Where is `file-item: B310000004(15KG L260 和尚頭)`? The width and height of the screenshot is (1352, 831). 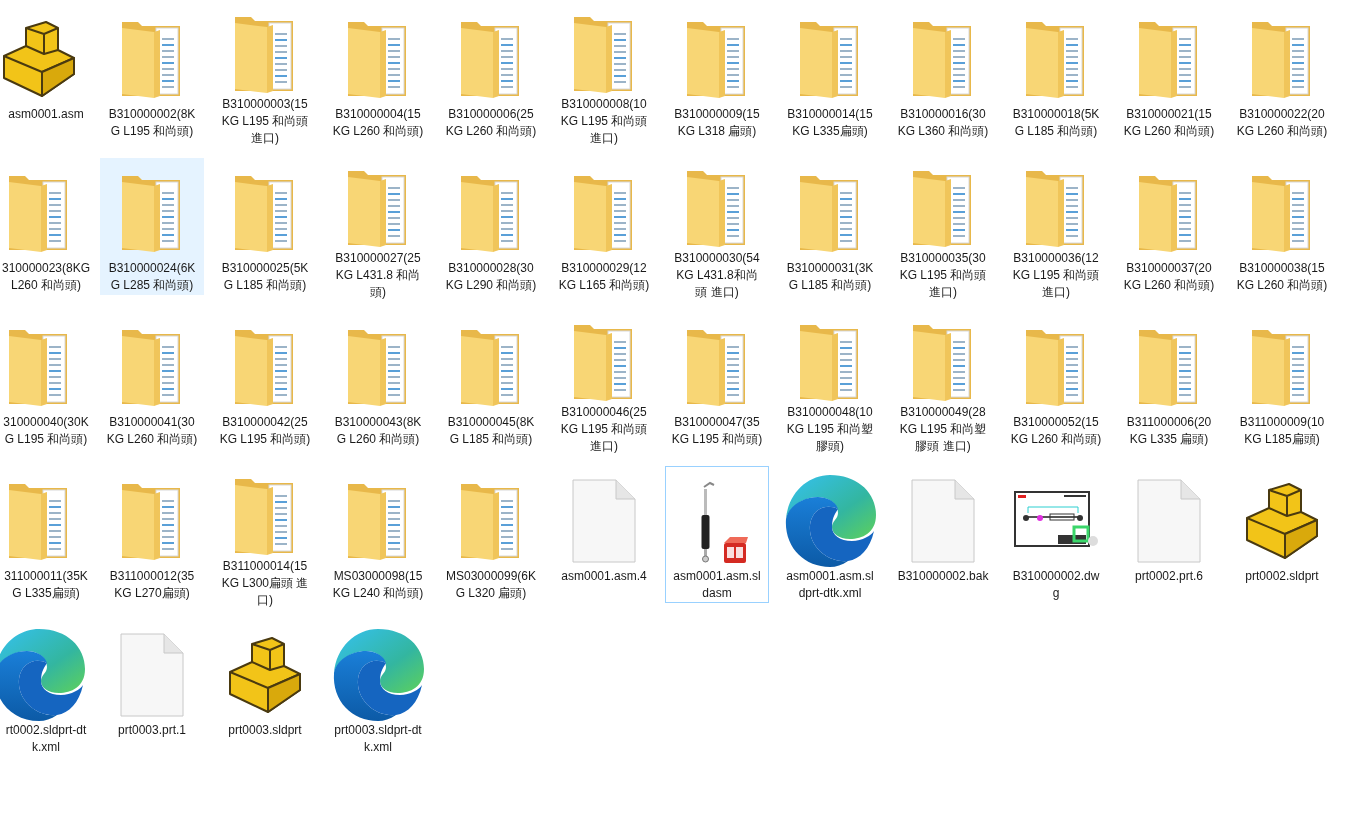 file-item: B310000004(15KG L260 和尚頭) is located at coordinates (378, 72).